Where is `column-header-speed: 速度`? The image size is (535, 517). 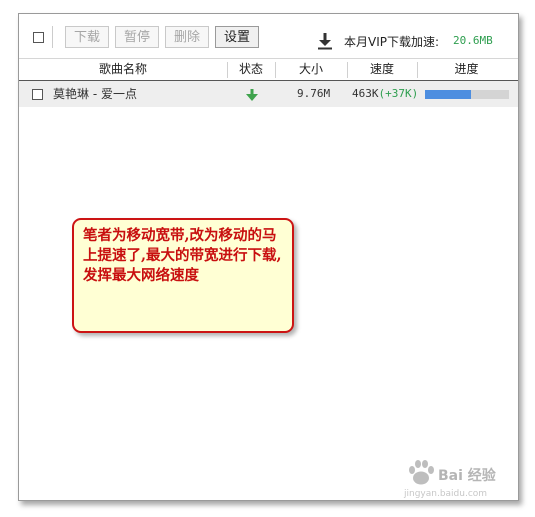 column-header-speed: 速度 is located at coordinates (382, 69).